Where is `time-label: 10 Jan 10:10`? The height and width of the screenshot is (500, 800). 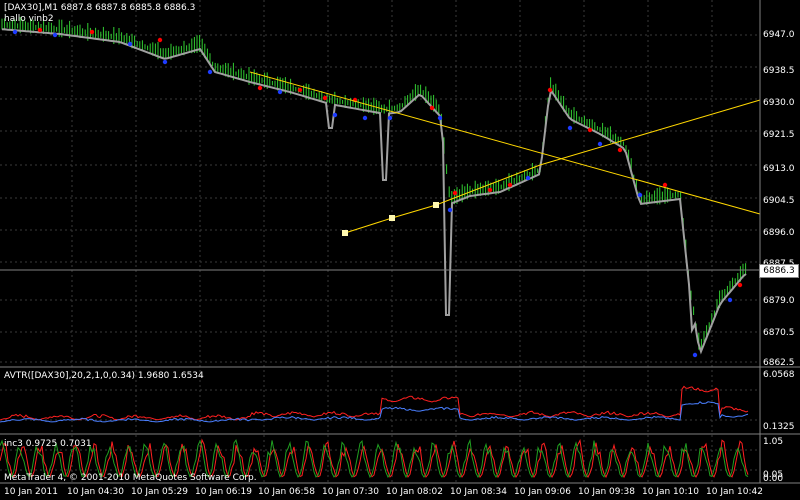 time-label: 10 Jan 10:10 is located at coordinates (670, 492).